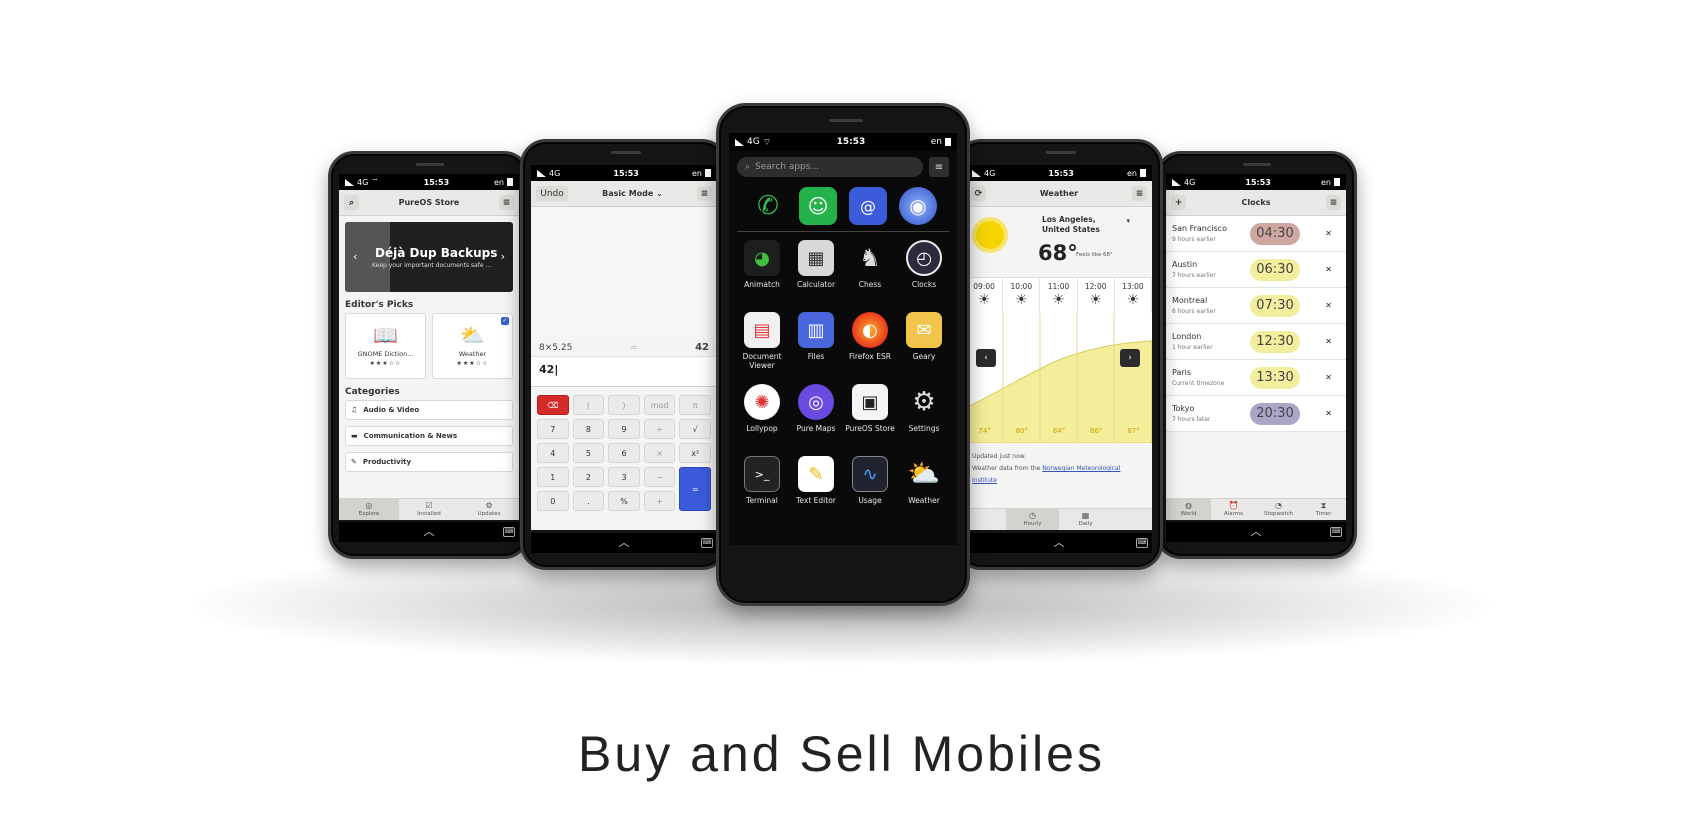  What do you see at coordinates (369, 509) in the screenshot?
I see `tab-explore: ◎ Explore` at bounding box center [369, 509].